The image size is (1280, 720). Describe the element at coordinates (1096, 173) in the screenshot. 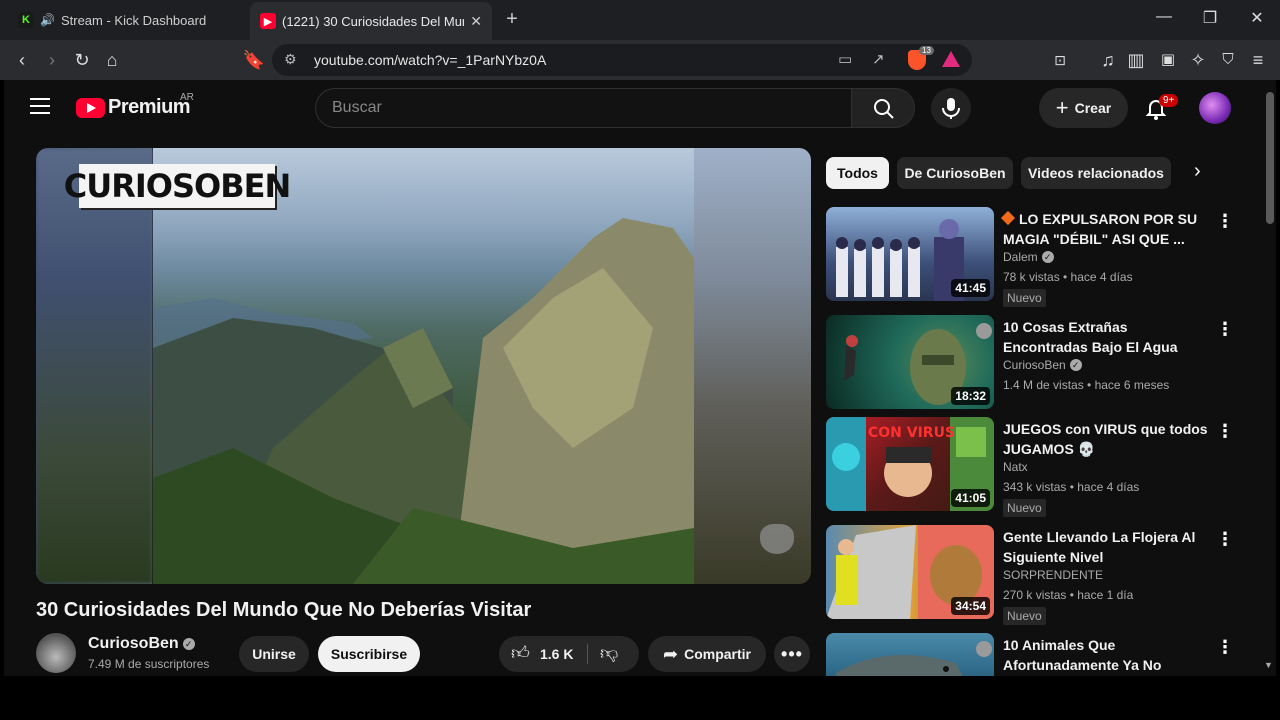

I see `chip-videos-relacionados: Videos relacionados` at that location.